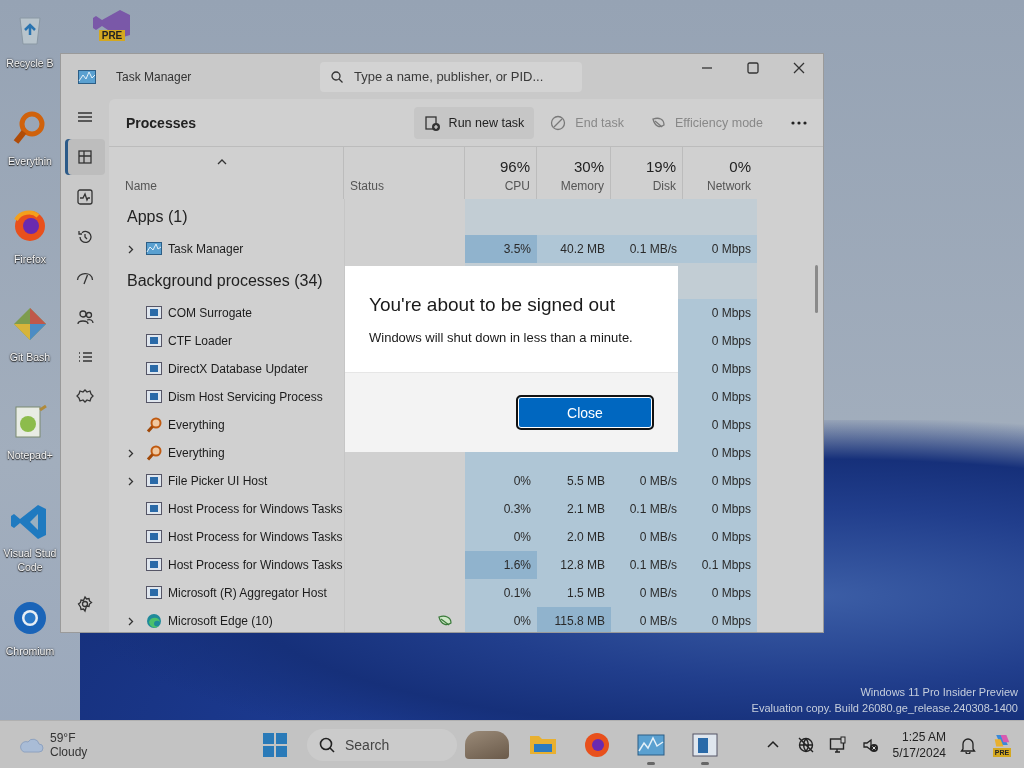 The height and width of the screenshot is (768, 1024). What do you see at coordinates (501, 337) in the screenshot?
I see `dialog-message: Windows will shut down in less than a minute.` at bounding box center [501, 337].